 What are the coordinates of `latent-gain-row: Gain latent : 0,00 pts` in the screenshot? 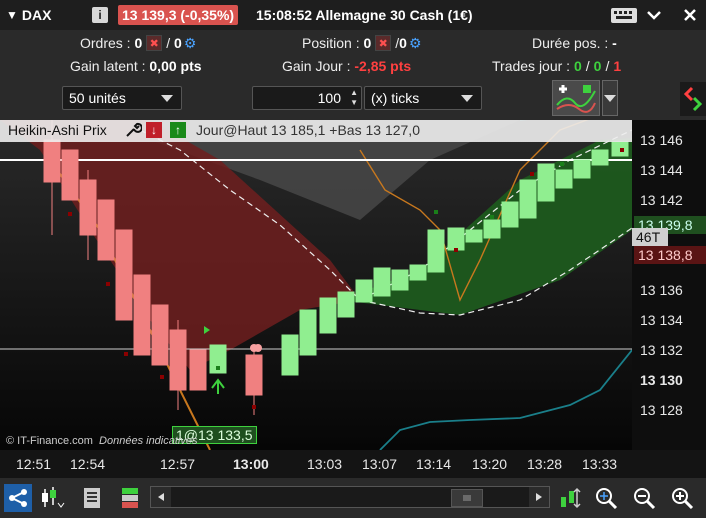 It's located at (136, 66).